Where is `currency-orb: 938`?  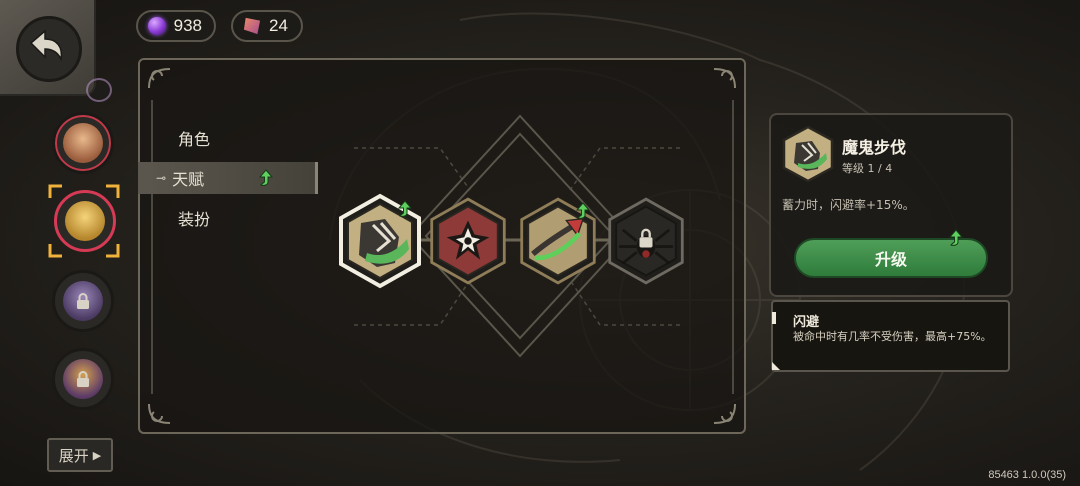 currency-orb: 938 is located at coordinates (176, 26).